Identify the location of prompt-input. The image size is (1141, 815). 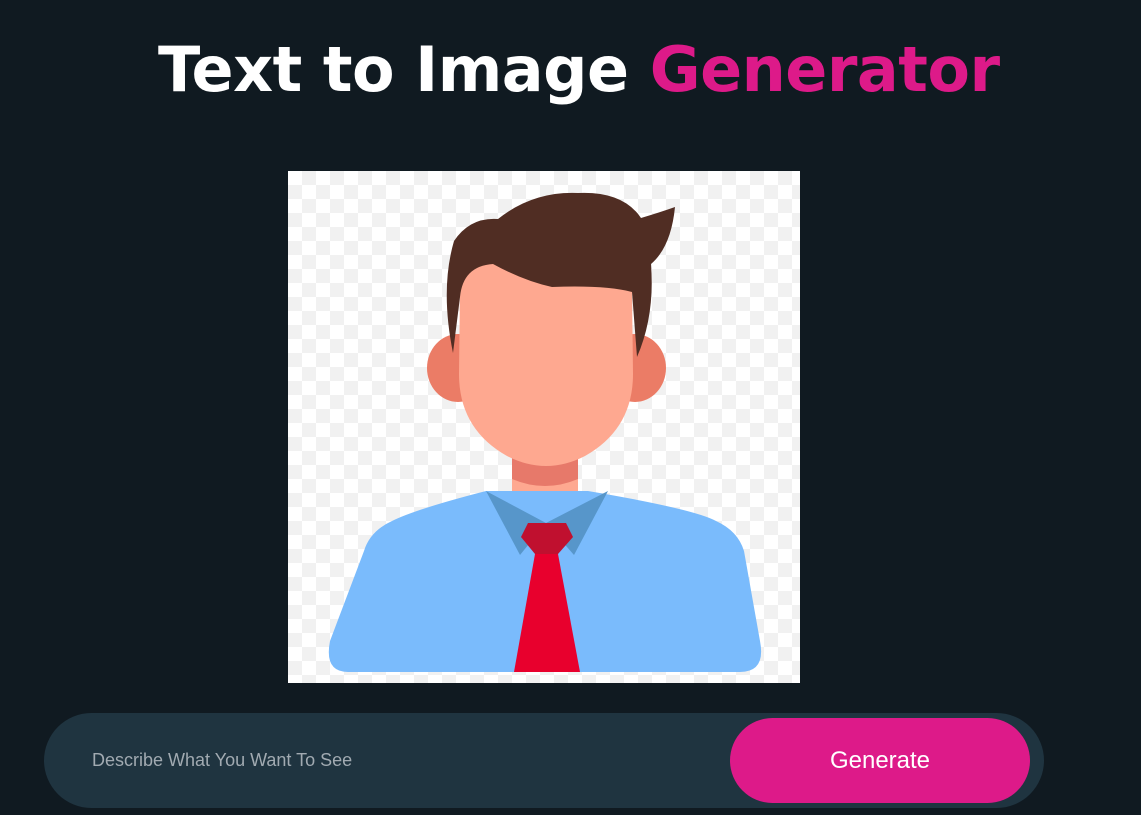
(402, 760).